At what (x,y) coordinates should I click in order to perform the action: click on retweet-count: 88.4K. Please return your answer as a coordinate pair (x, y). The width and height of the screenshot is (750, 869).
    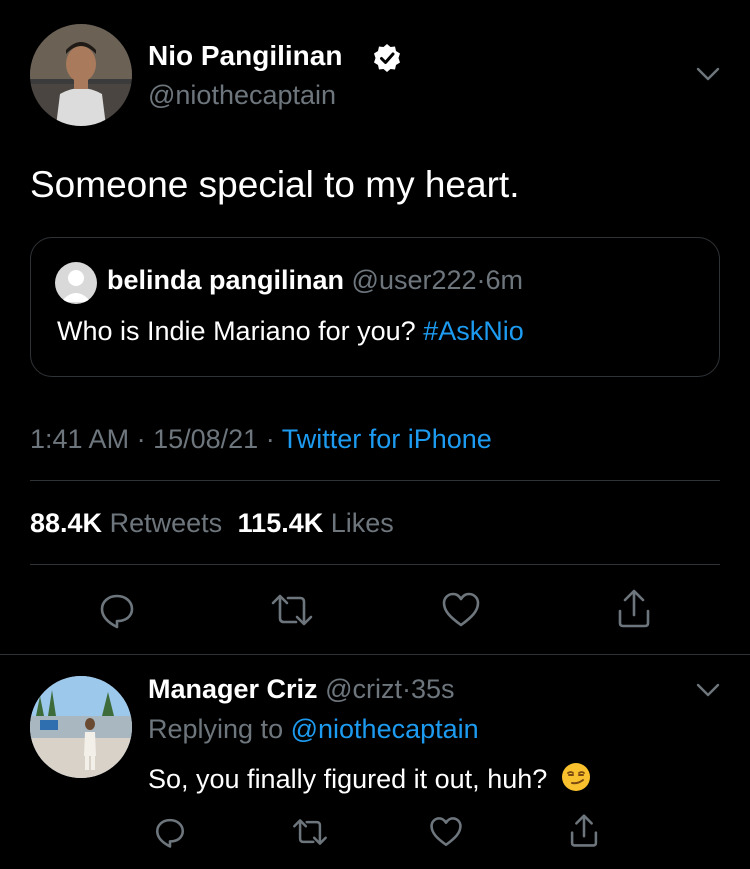
    Looking at the image, I should click on (66, 523).